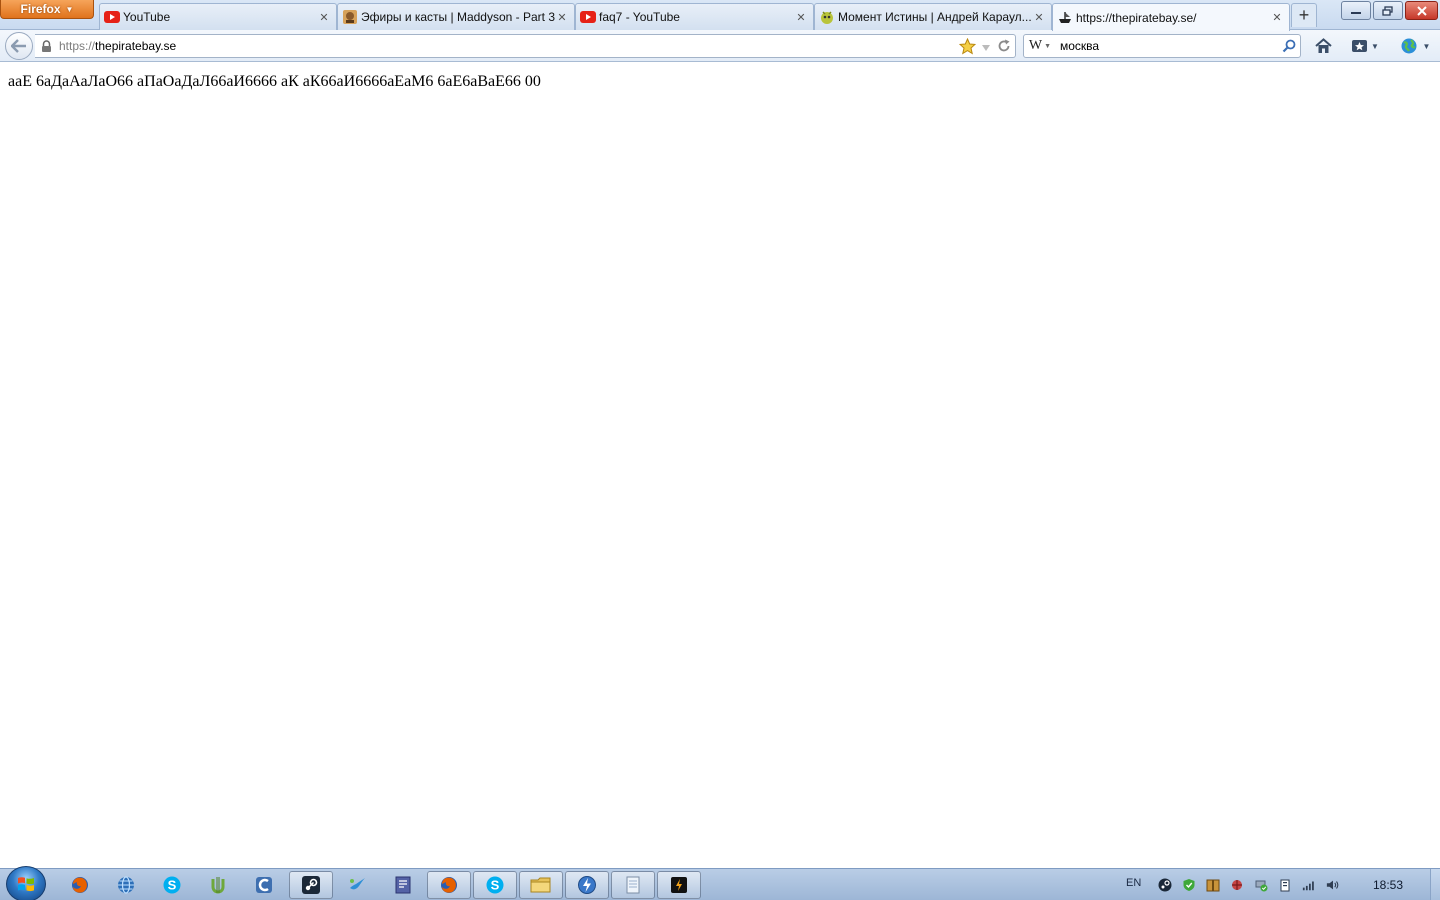  I want to click on firefox-pinned-icon, so click(80, 885).